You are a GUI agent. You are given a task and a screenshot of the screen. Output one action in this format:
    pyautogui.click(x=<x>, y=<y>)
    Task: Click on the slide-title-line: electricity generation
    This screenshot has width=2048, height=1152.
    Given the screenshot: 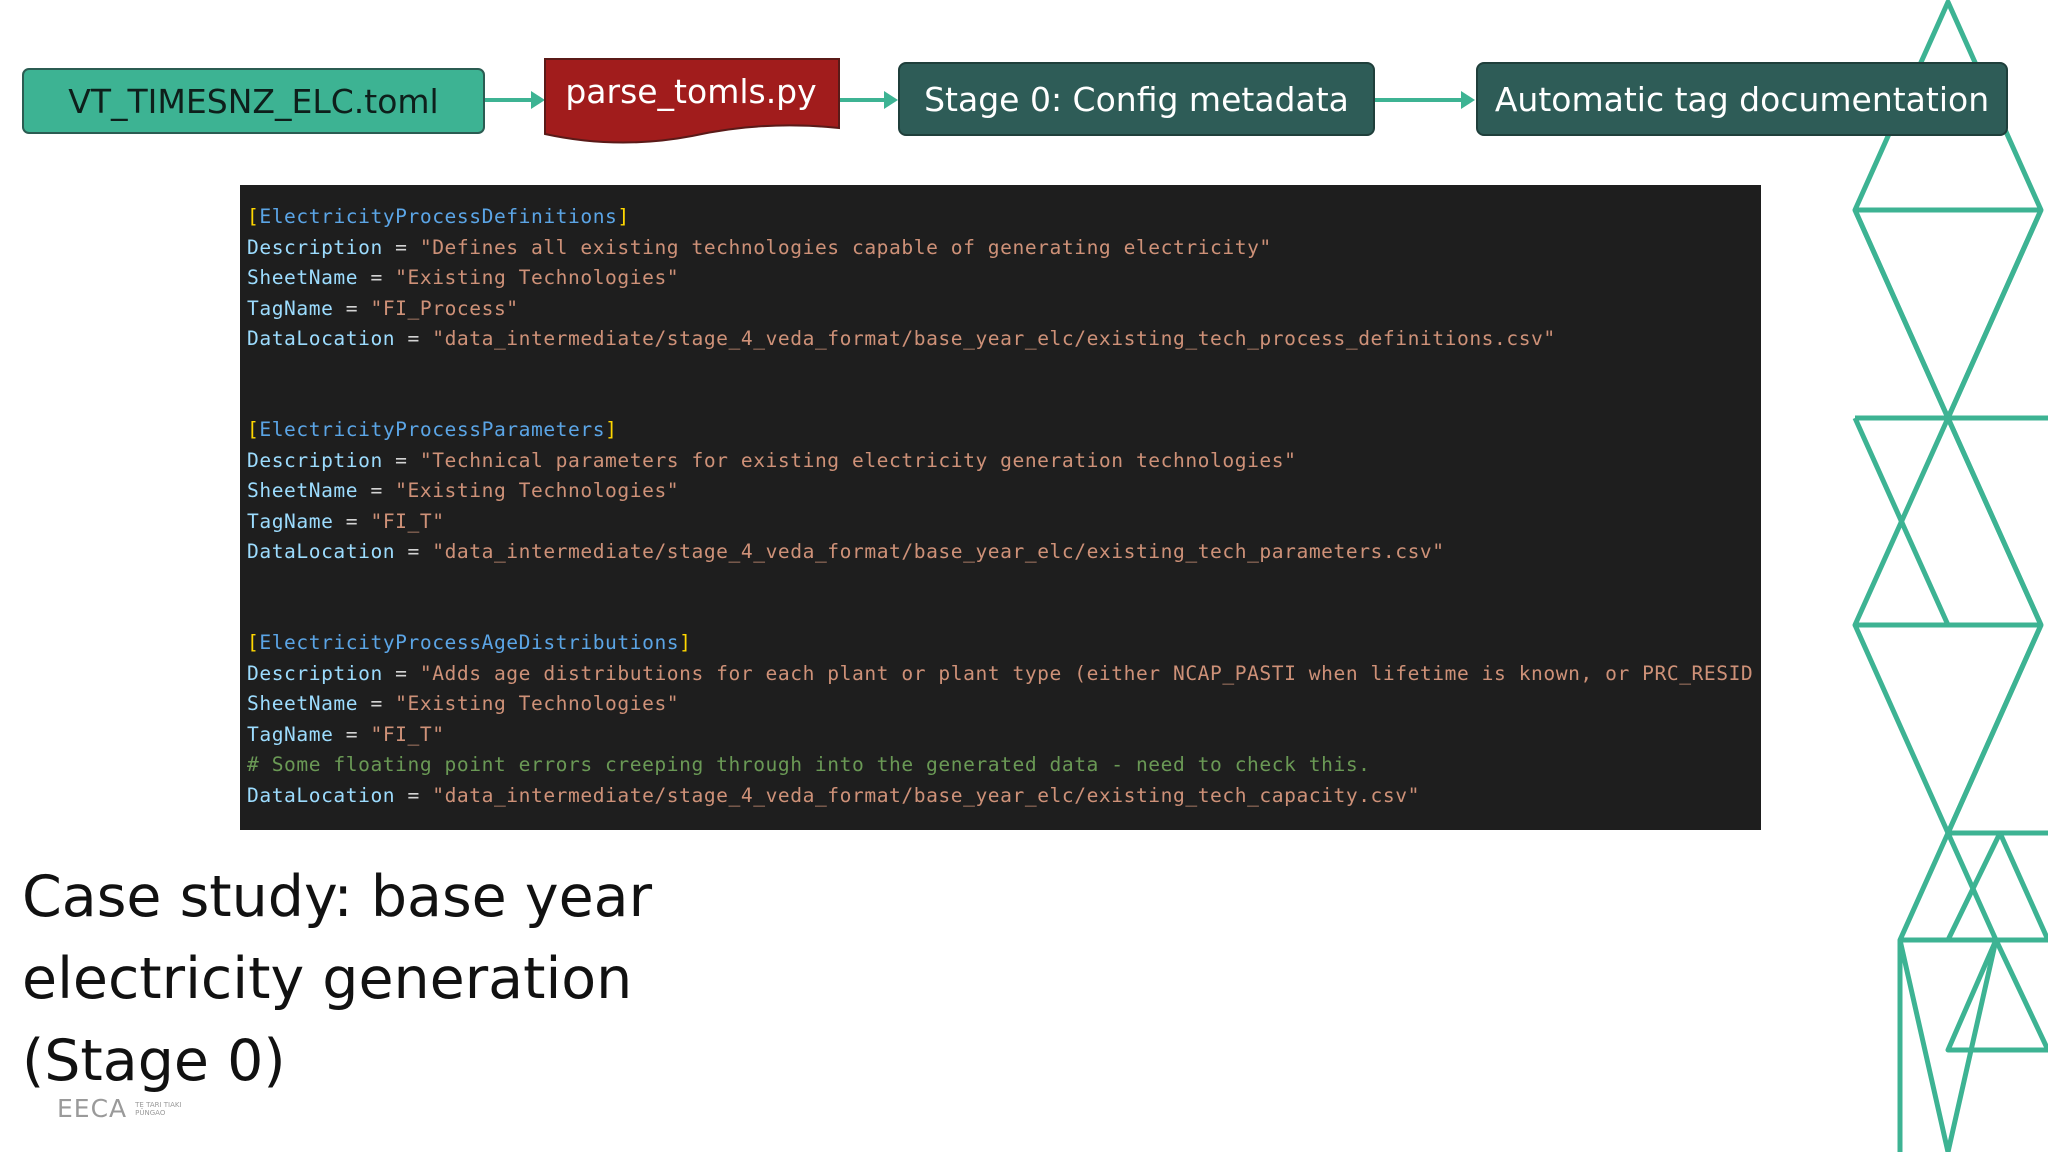 What is the action you would take?
    pyautogui.click(x=327, y=979)
    